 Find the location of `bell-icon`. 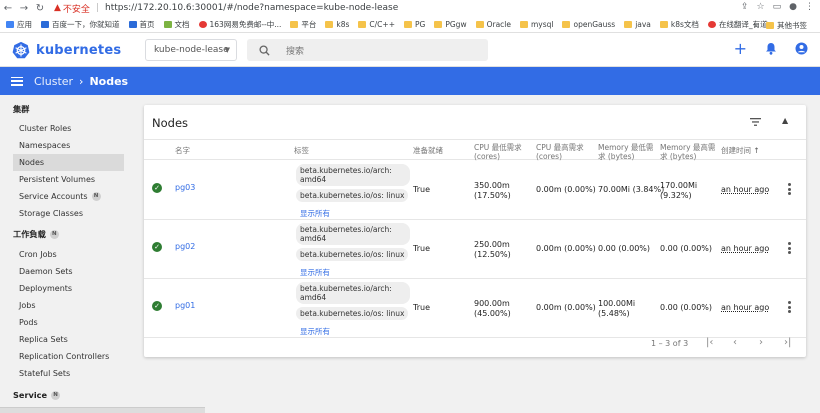

bell-icon is located at coordinates (771, 48).